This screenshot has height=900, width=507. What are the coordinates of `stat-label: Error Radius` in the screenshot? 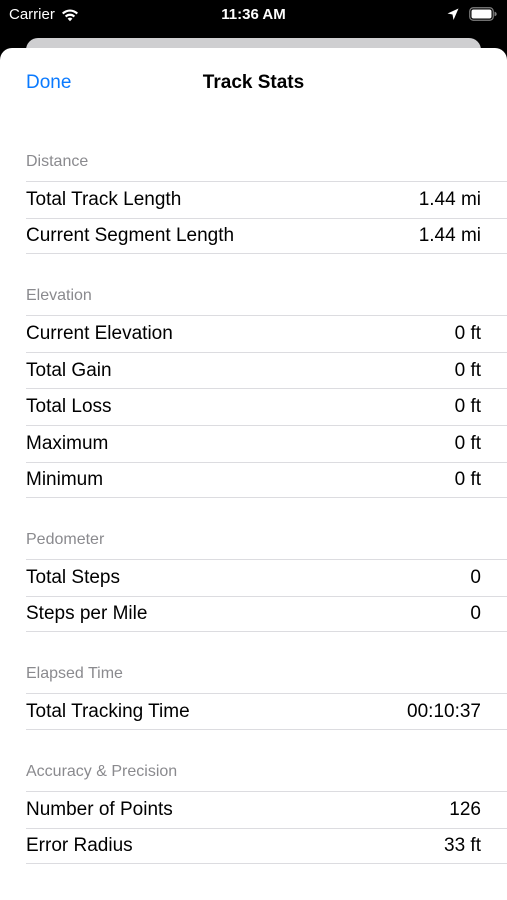 It's located at (79, 845).